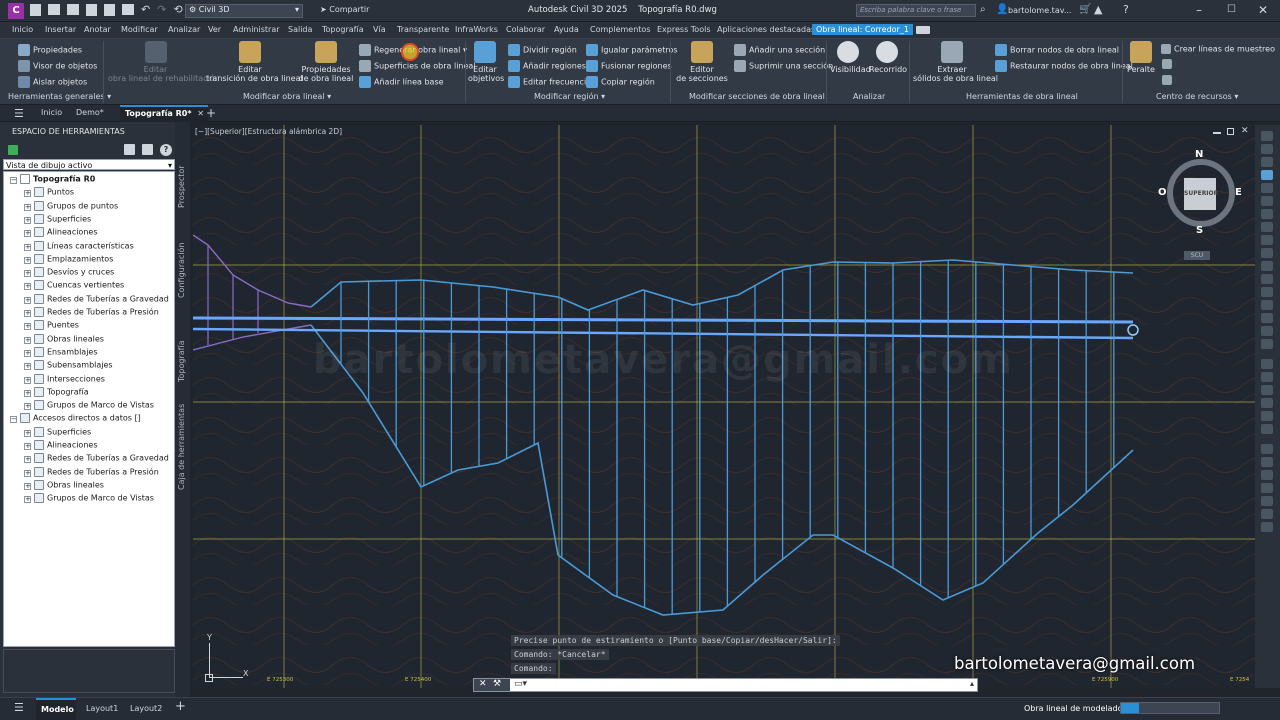 The height and width of the screenshot is (720, 1280). Describe the element at coordinates (74, 272) in the screenshot. I see `tree-item: Desvíos y cruces` at that location.